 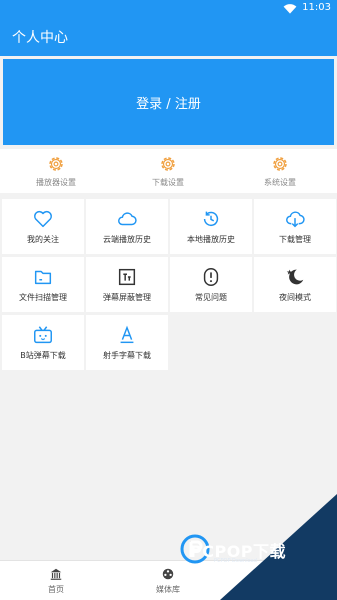 What do you see at coordinates (43, 219) in the screenshot?
I see `heart-icon` at bounding box center [43, 219].